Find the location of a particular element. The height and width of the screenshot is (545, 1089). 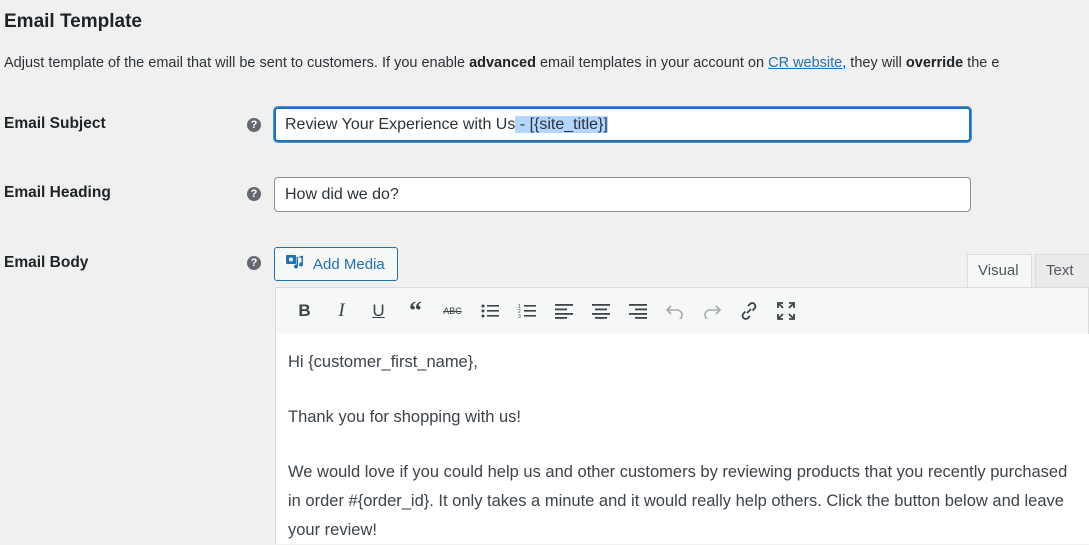

tab-visual: Visual is located at coordinates (999, 271).